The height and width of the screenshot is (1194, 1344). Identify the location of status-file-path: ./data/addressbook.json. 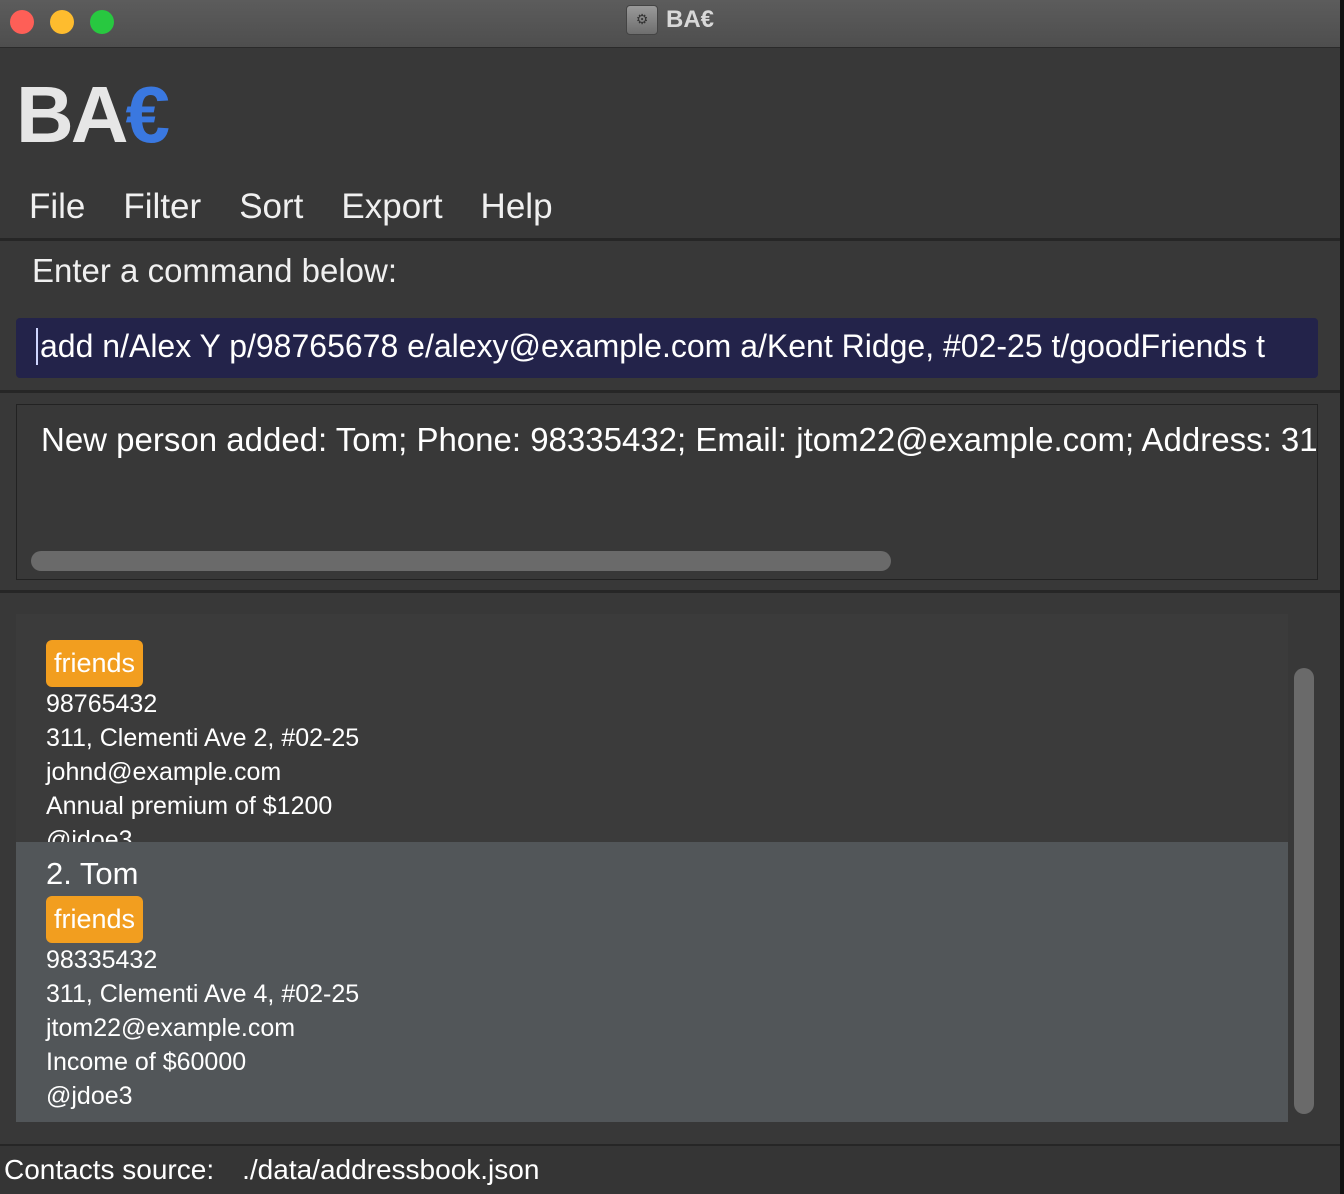
(391, 1169).